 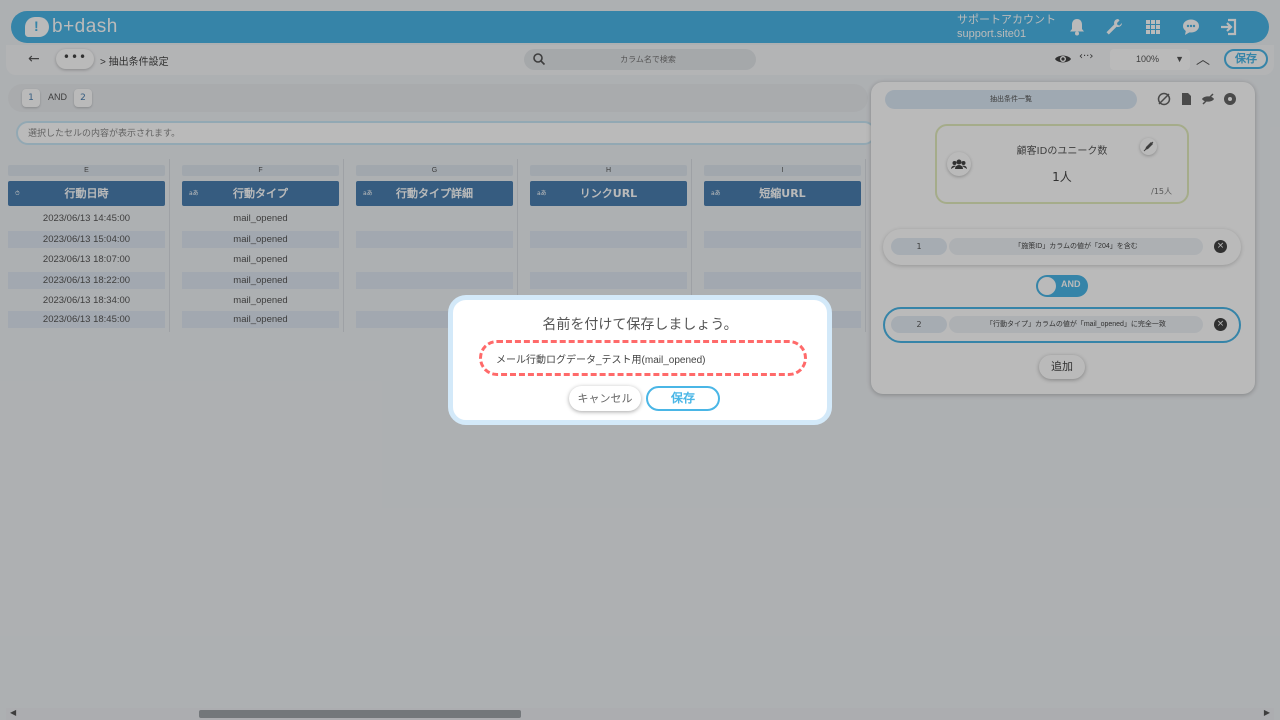 I want to click on save-name-dialog: 名前を付けて保存しましょう。 キャンセル 保存, so click(x=640, y=360).